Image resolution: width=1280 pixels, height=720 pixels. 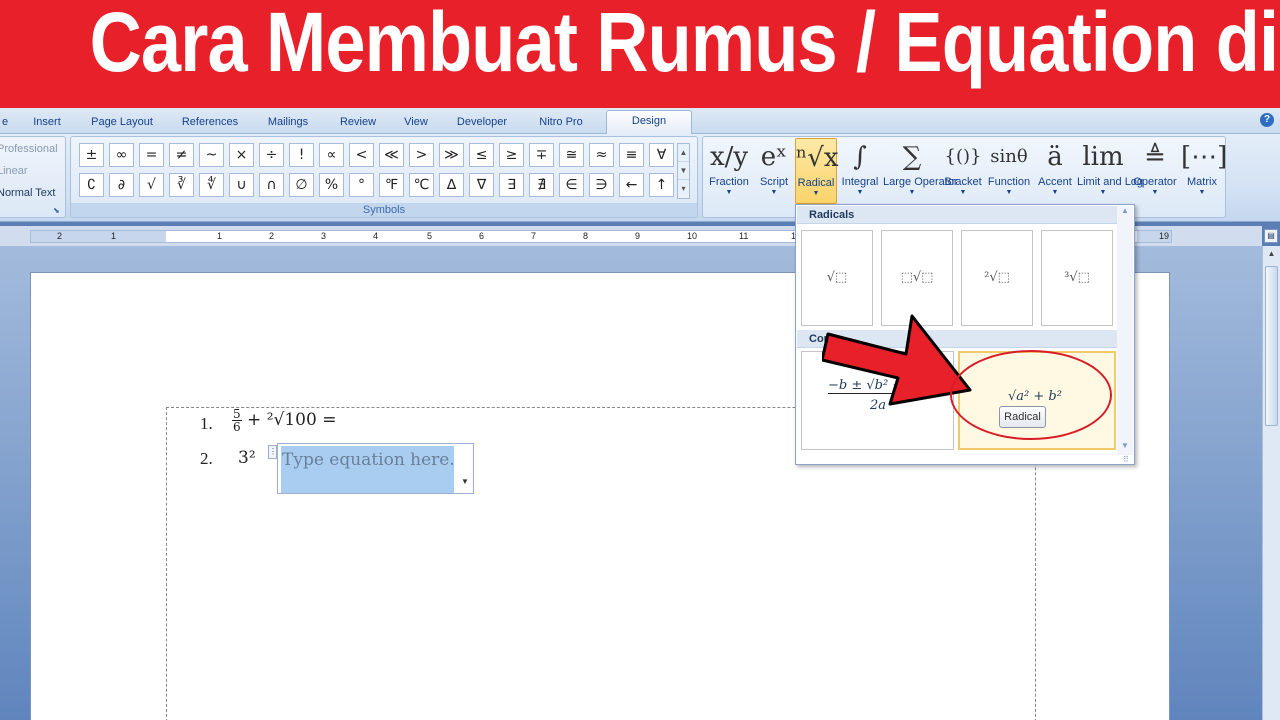 I want to click on gallery-scroll-down-icon: ▼, so click(x=1125, y=448).